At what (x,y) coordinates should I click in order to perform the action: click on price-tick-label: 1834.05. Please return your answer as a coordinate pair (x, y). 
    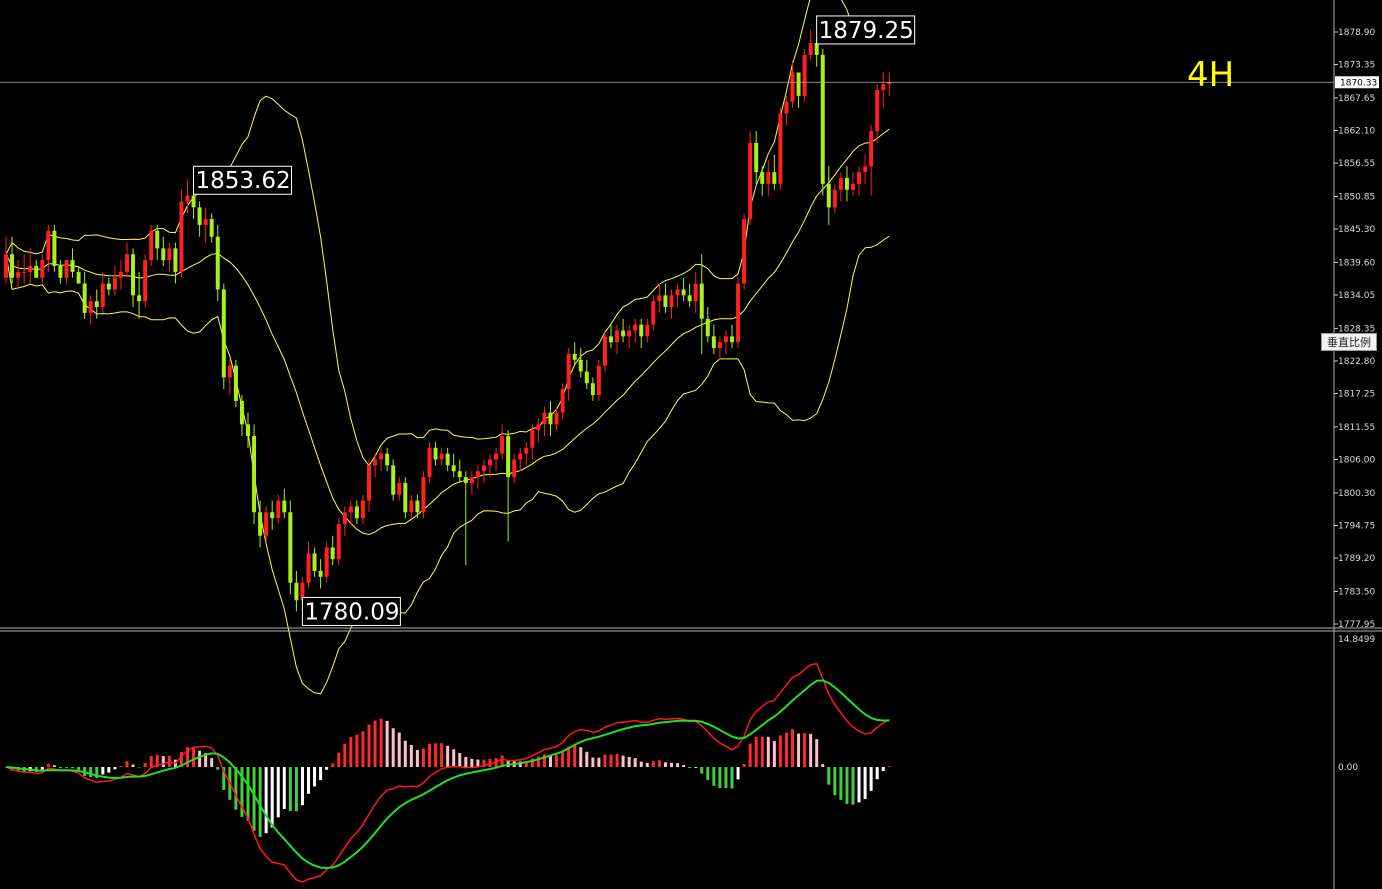
    Looking at the image, I should click on (1356, 296).